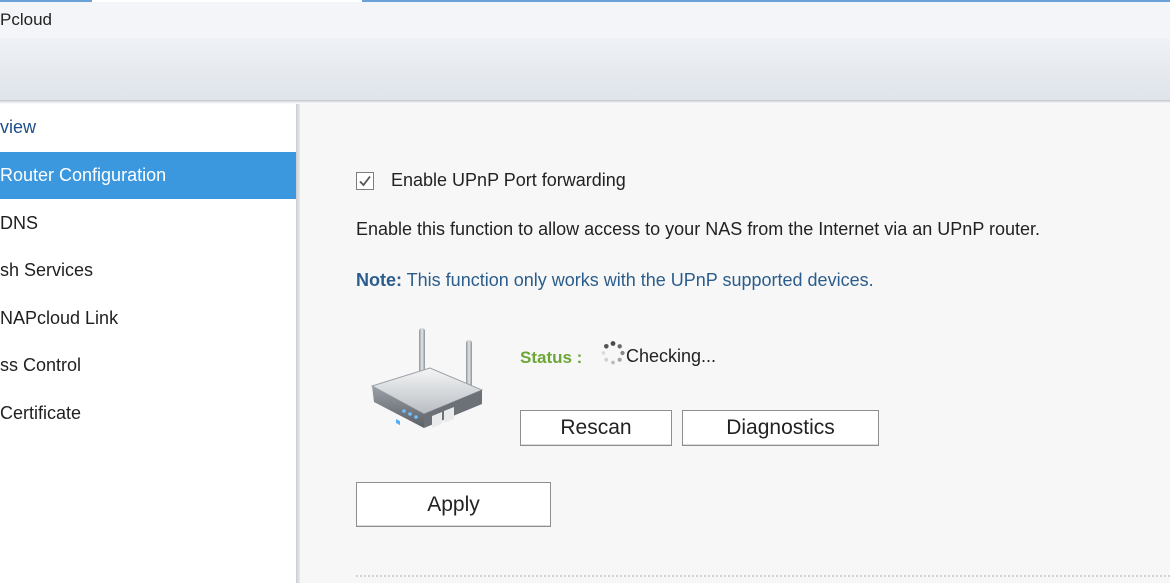  What do you see at coordinates (148, 270) in the screenshot?
I see `sidebar-item-publish-services: sh Services` at bounding box center [148, 270].